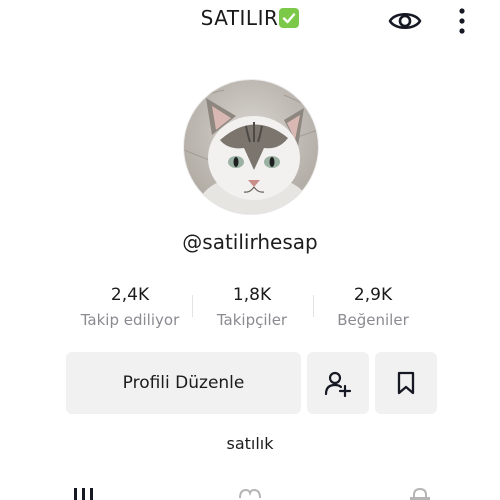 This screenshot has width=500, height=500. I want to click on top-bar: SATILIR, so click(250, 20).